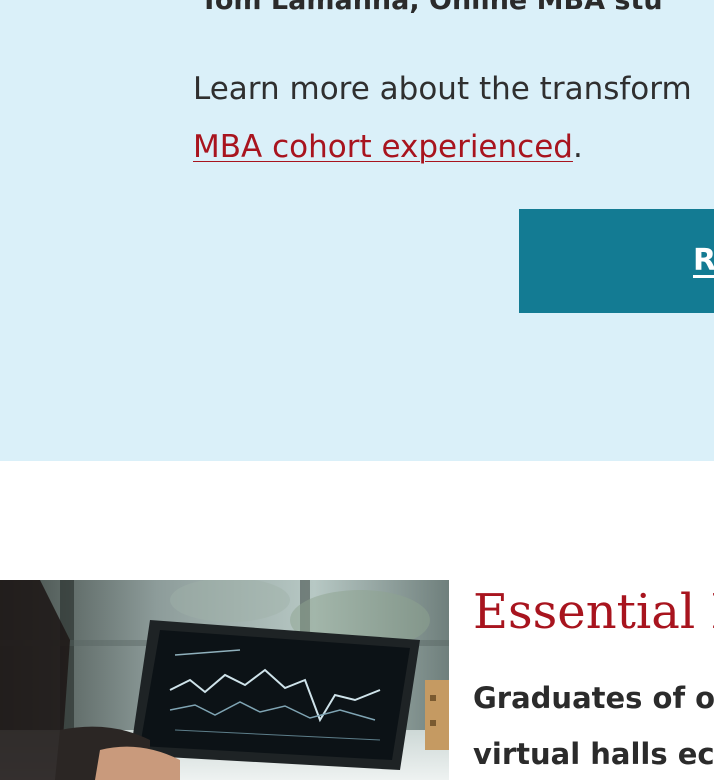  Describe the element at coordinates (593, 698) in the screenshot. I see `section-lead-line1: Graduates of o` at that location.